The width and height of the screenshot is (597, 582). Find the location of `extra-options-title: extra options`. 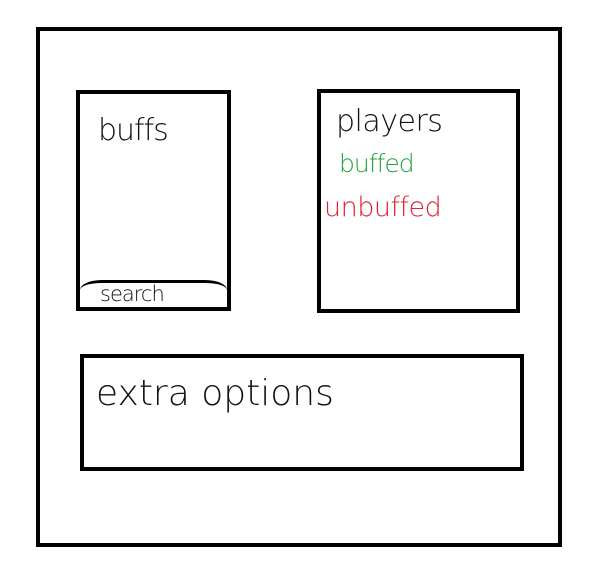

extra-options-title: extra options is located at coordinates (215, 393).